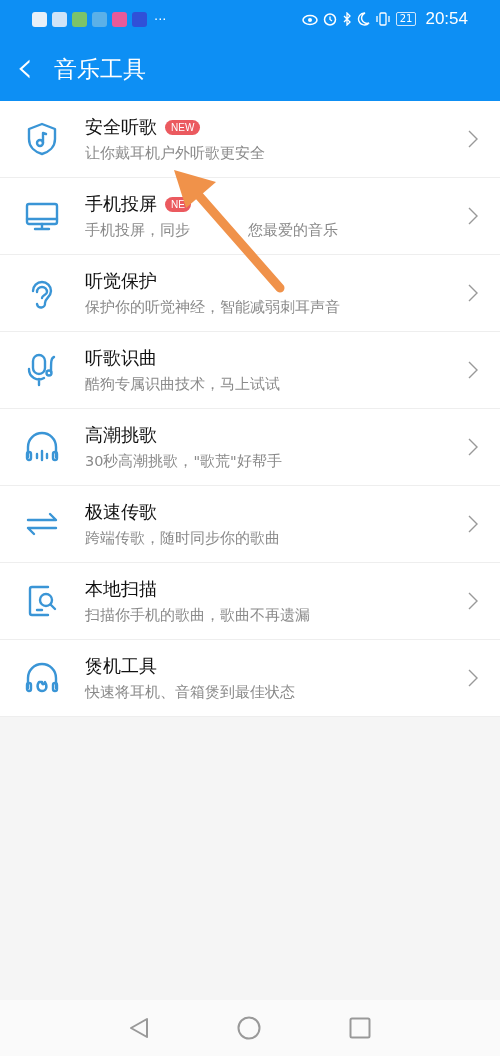  Describe the element at coordinates (121, 512) in the screenshot. I see `item-title: 极速传歌` at that location.